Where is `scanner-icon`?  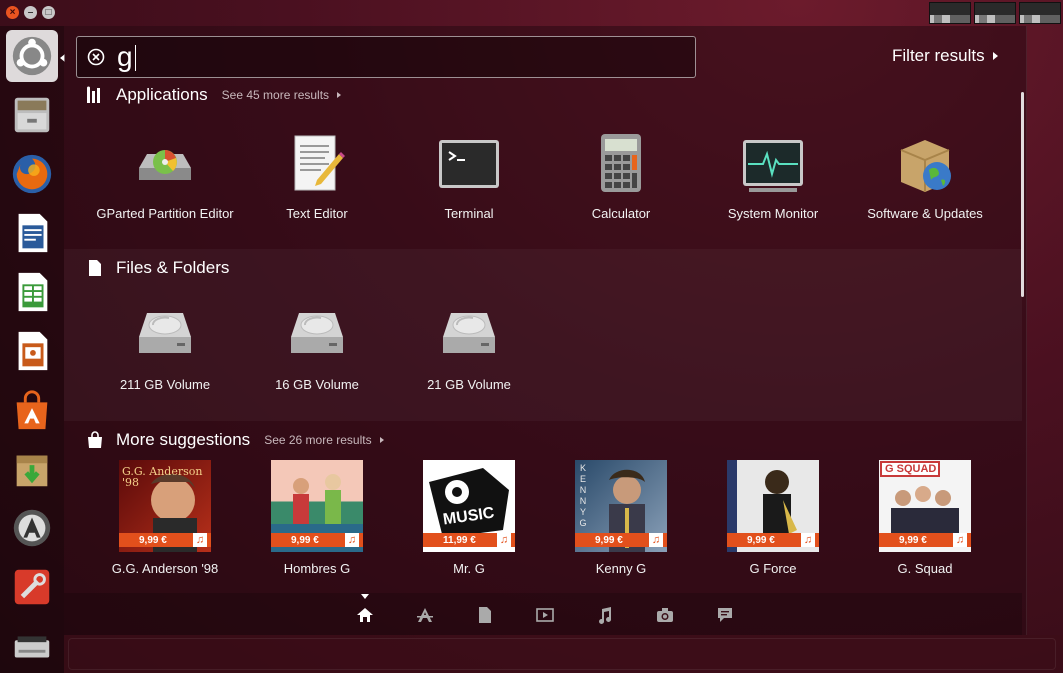 scanner-icon is located at coordinates (32, 646).